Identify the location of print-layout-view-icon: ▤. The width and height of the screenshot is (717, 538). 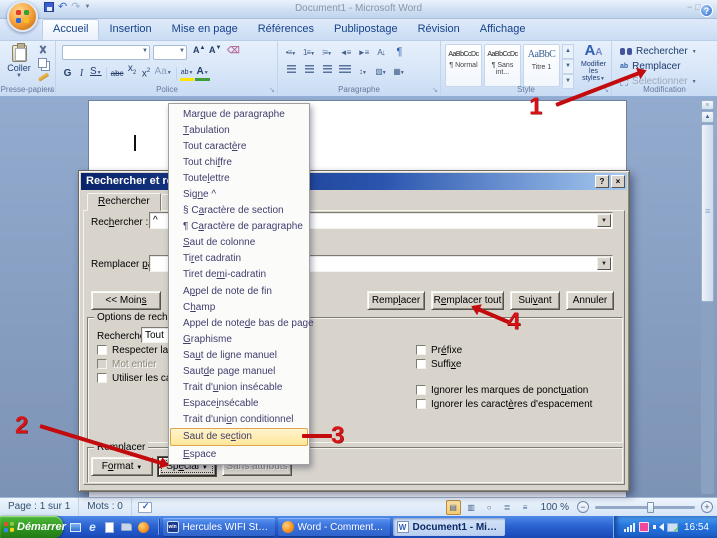
(453, 507).